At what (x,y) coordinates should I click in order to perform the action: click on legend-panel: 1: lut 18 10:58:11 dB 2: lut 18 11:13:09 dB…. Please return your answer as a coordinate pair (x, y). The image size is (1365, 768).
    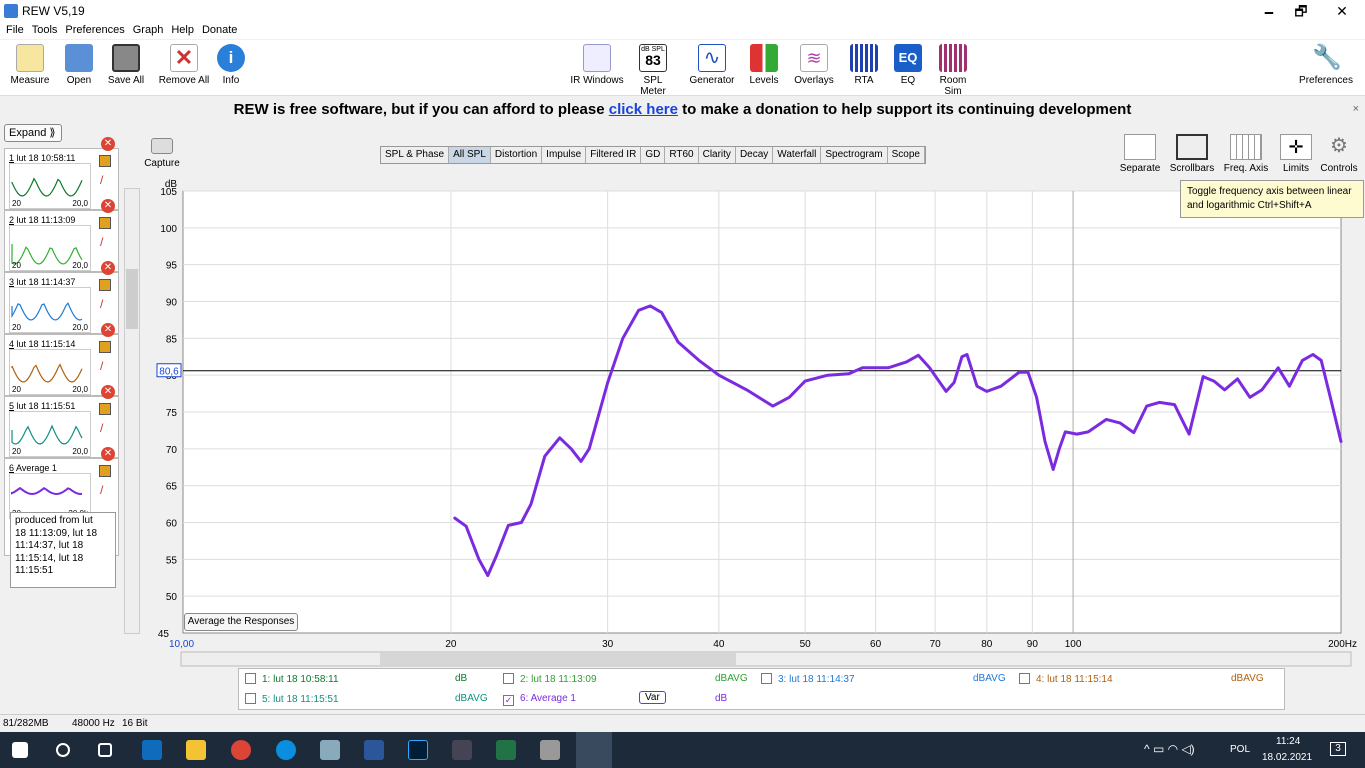
    Looking at the image, I should click on (761, 689).